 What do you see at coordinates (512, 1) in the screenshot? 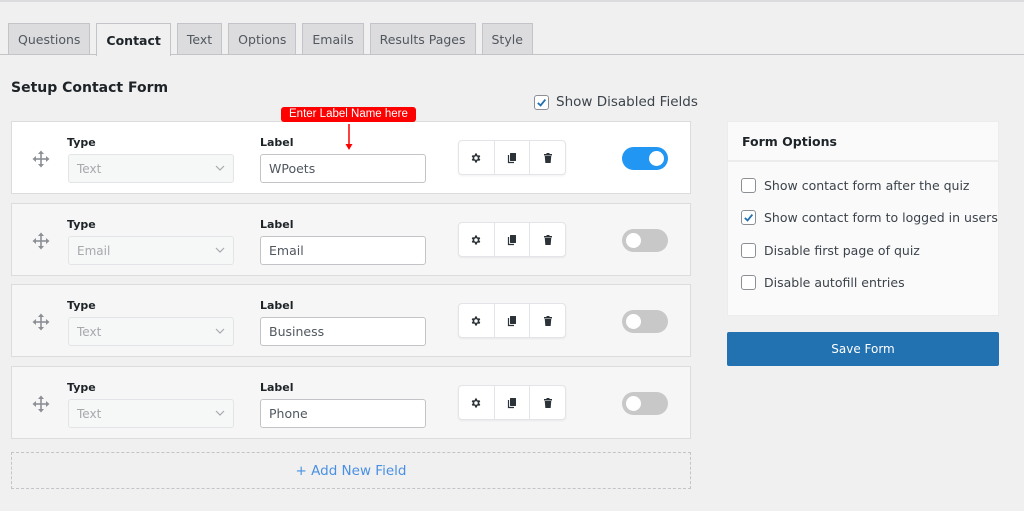
I see `top-border` at bounding box center [512, 1].